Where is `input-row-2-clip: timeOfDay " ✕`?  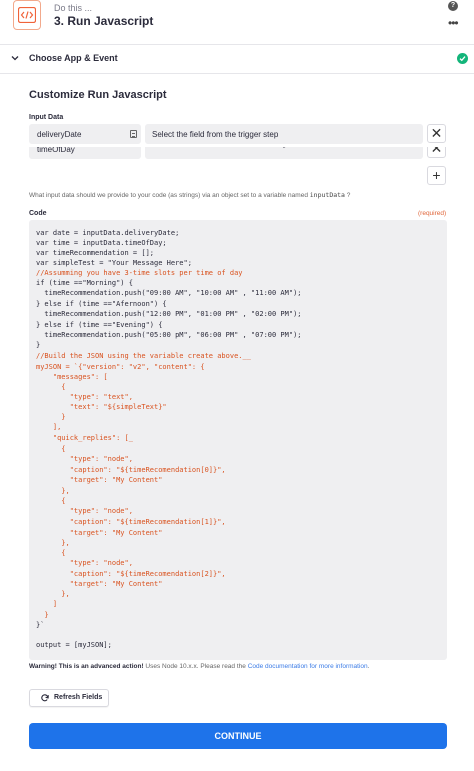 input-row-2-clip: timeOfDay " ✕ is located at coordinates (237, 154).